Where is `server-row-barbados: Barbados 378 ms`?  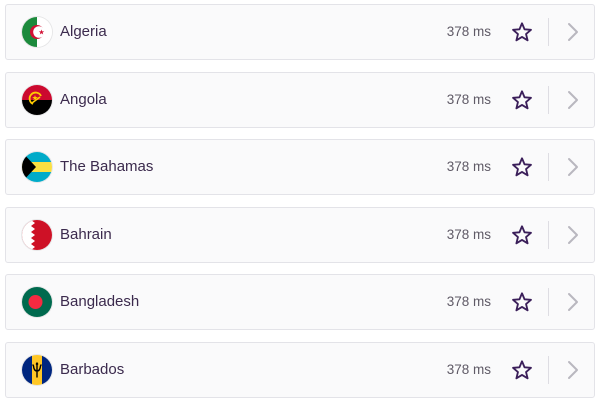 server-row-barbados: Barbados 378 ms is located at coordinates (300, 369).